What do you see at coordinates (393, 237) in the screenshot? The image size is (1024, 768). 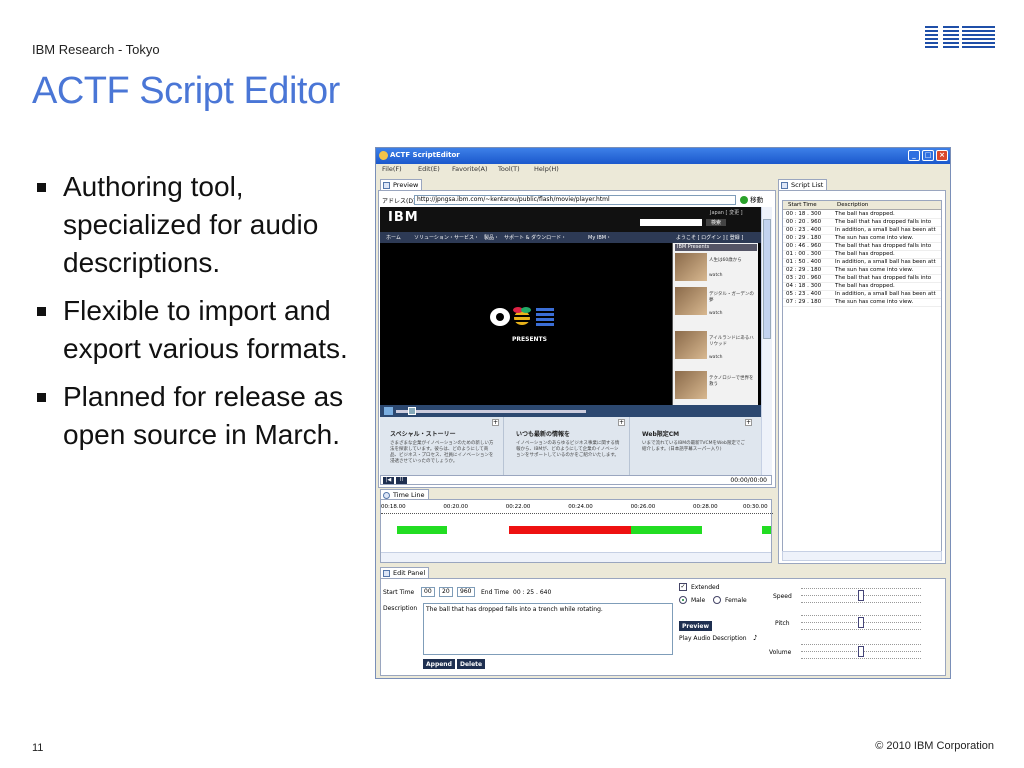 I see `site-nav-item: ホーム` at bounding box center [393, 237].